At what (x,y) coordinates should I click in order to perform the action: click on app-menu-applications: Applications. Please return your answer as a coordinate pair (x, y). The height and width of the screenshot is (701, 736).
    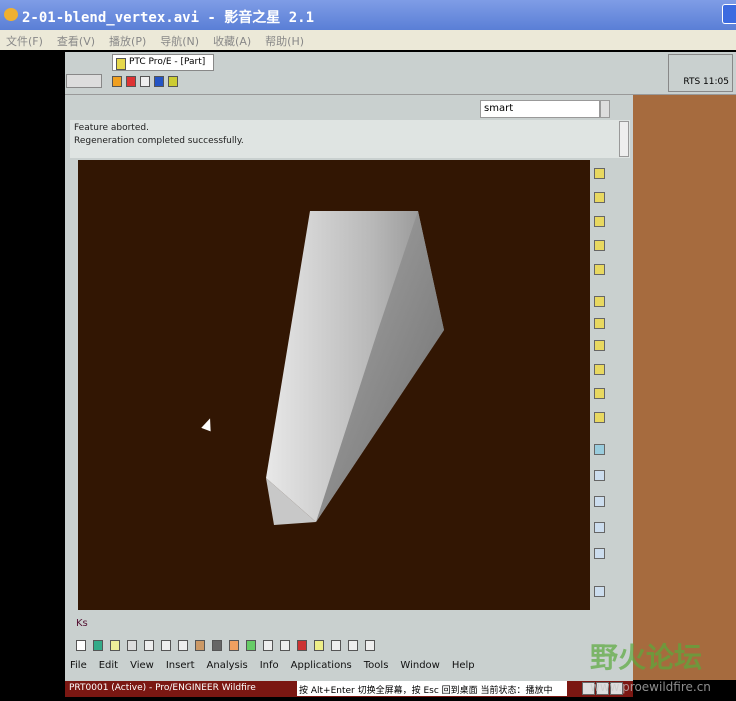
    Looking at the image, I should click on (321, 665).